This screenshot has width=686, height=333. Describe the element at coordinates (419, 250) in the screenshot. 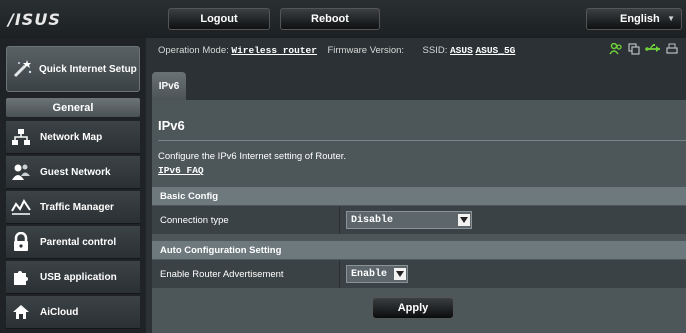

I see `auto-config-header: Auto Configuration Setting` at that location.